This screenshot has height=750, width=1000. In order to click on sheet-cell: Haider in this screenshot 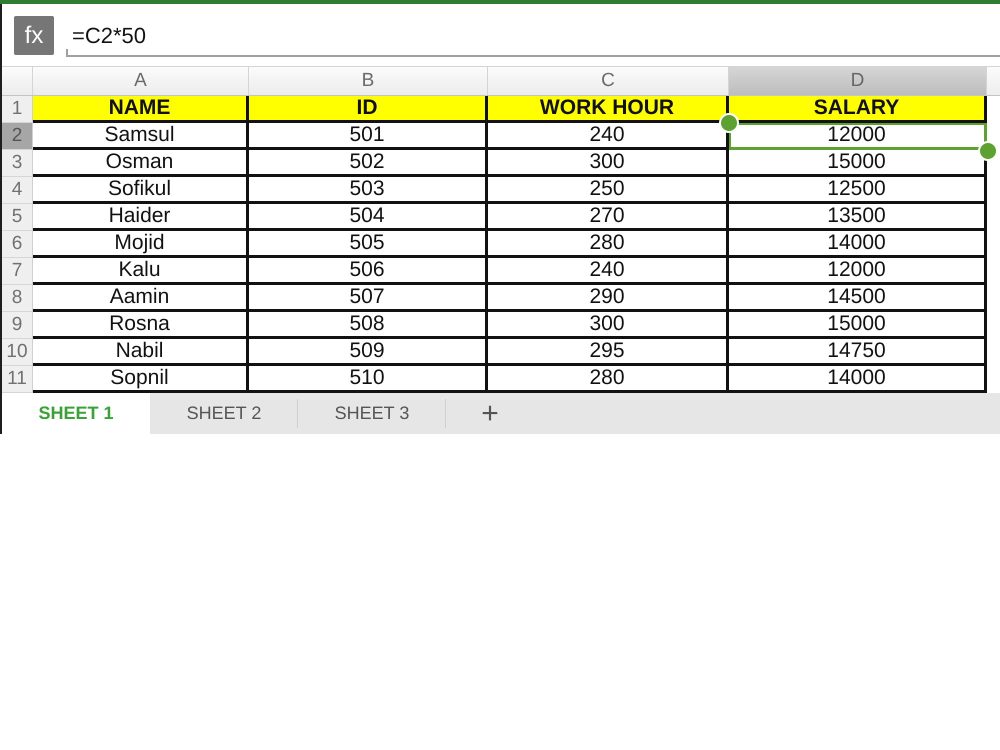, I will do `click(141, 217)`.